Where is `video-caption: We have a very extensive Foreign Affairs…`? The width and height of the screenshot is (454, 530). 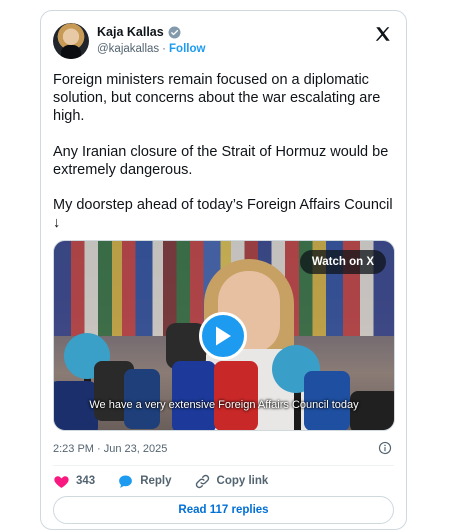
video-caption: We have a very extensive Foreign Affairs… is located at coordinates (224, 405).